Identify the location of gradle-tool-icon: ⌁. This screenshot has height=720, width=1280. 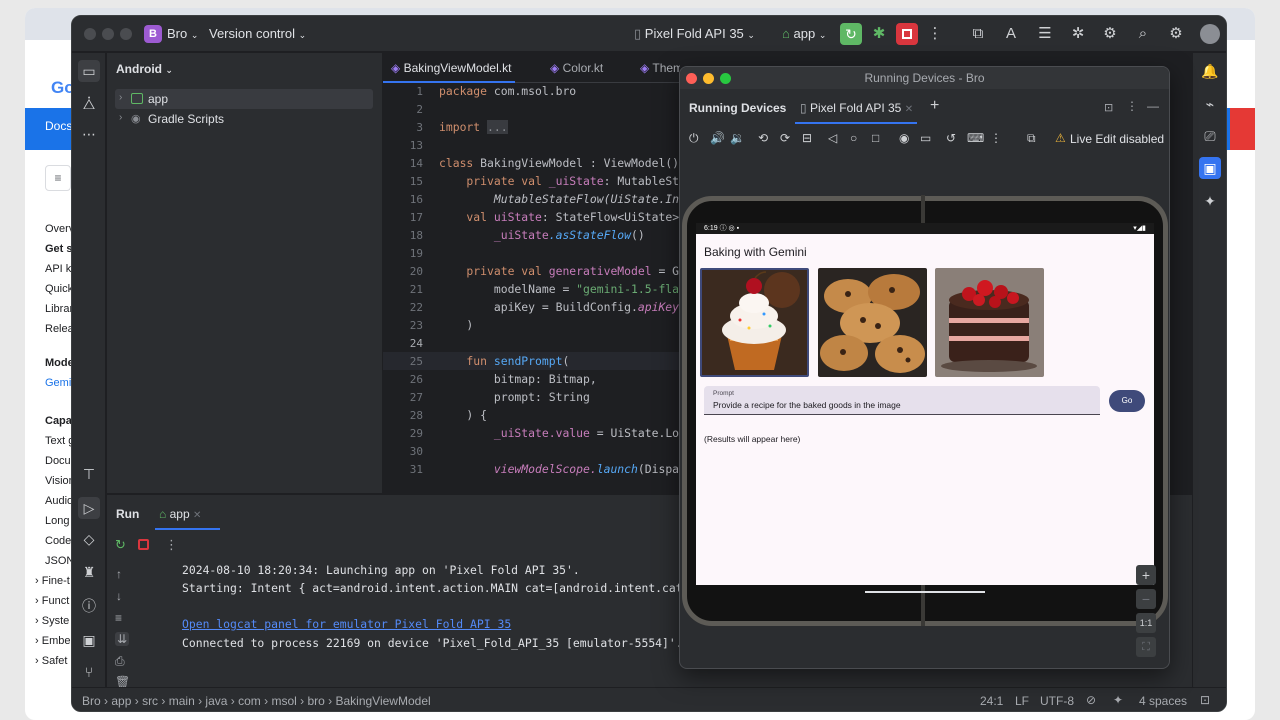
(1210, 104).